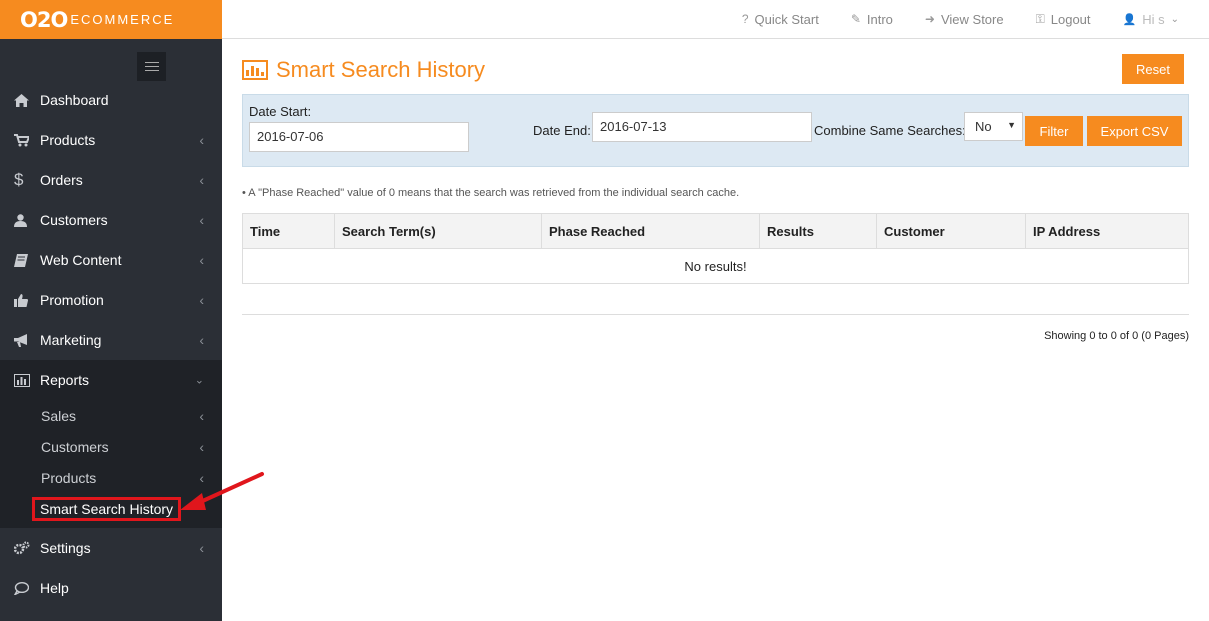 The image size is (1209, 621). What do you see at coordinates (111, 380) in the screenshot?
I see `sidebar-item-reports: Reports ⌄` at bounding box center [111, 380].